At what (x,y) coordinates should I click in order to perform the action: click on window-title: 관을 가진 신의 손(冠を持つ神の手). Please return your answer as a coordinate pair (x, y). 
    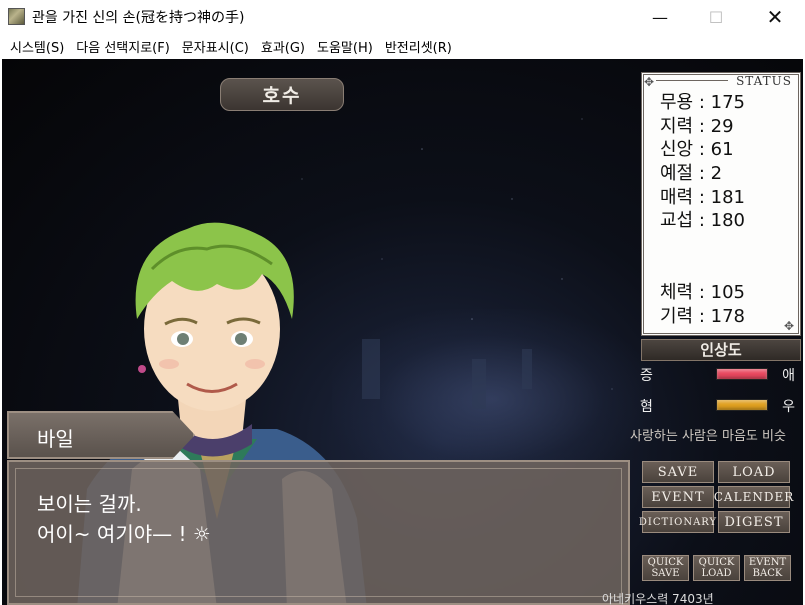
    Looking at the image, I should click on (138, 18).